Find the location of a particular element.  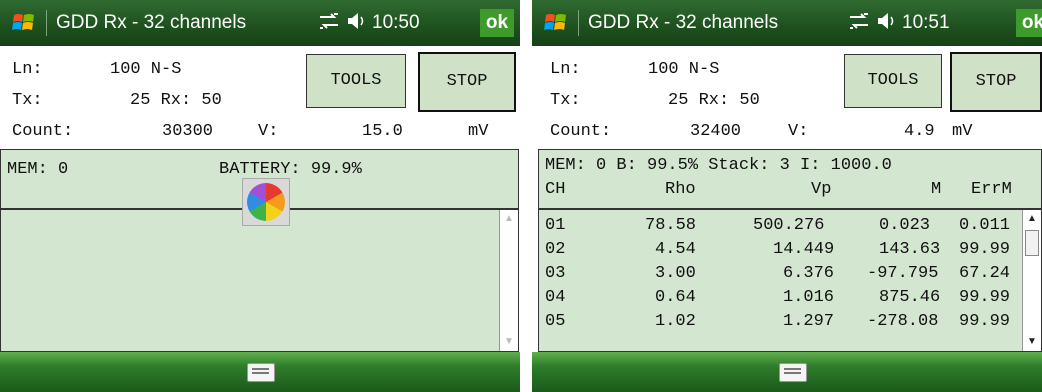

v-value: 4.9 is located at coordinates (919, 131).